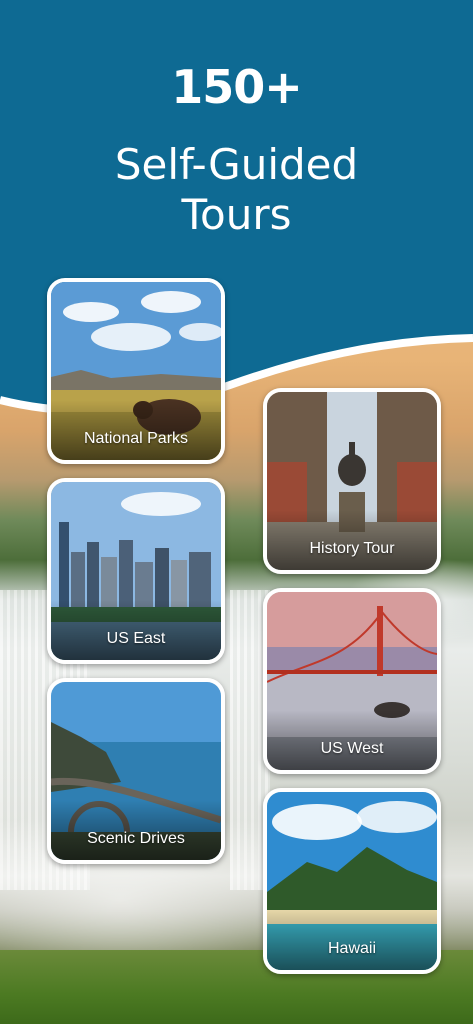 The height and width of the screenshot is (1024, 473). What do you see at coordinates (136, 571) in the screenshot?
I see `card-us-east: US East` at bounding box center [136, 571].